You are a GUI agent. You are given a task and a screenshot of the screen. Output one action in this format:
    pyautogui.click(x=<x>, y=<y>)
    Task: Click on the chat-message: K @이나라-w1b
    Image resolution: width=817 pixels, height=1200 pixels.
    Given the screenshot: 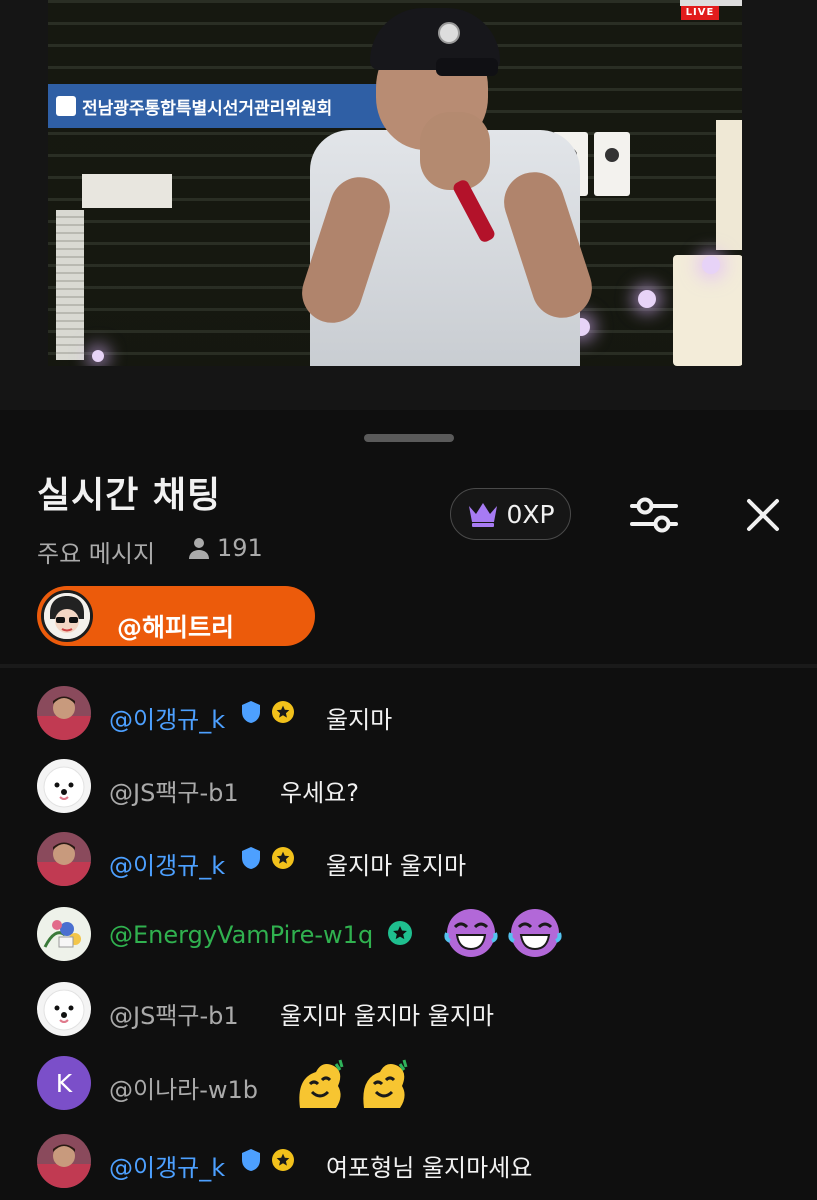 What is the action you would take?
    pyautogui.click(x=408, y=1083)
    